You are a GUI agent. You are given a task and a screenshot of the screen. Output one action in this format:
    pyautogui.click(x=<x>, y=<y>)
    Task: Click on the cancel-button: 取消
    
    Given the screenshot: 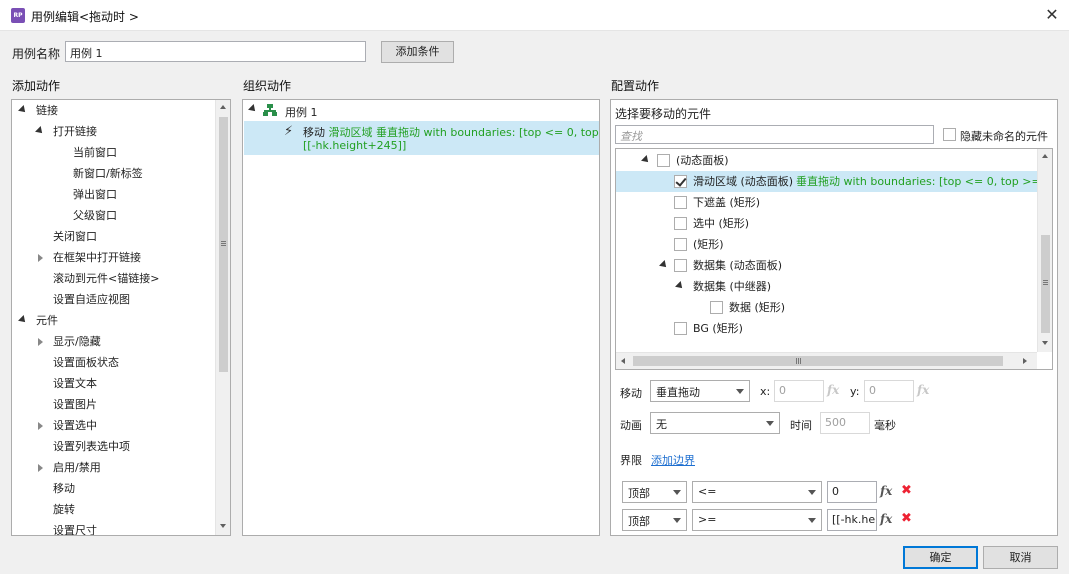 What is the action you would take?
    pyautogui.click(x=1020, y=557)
    